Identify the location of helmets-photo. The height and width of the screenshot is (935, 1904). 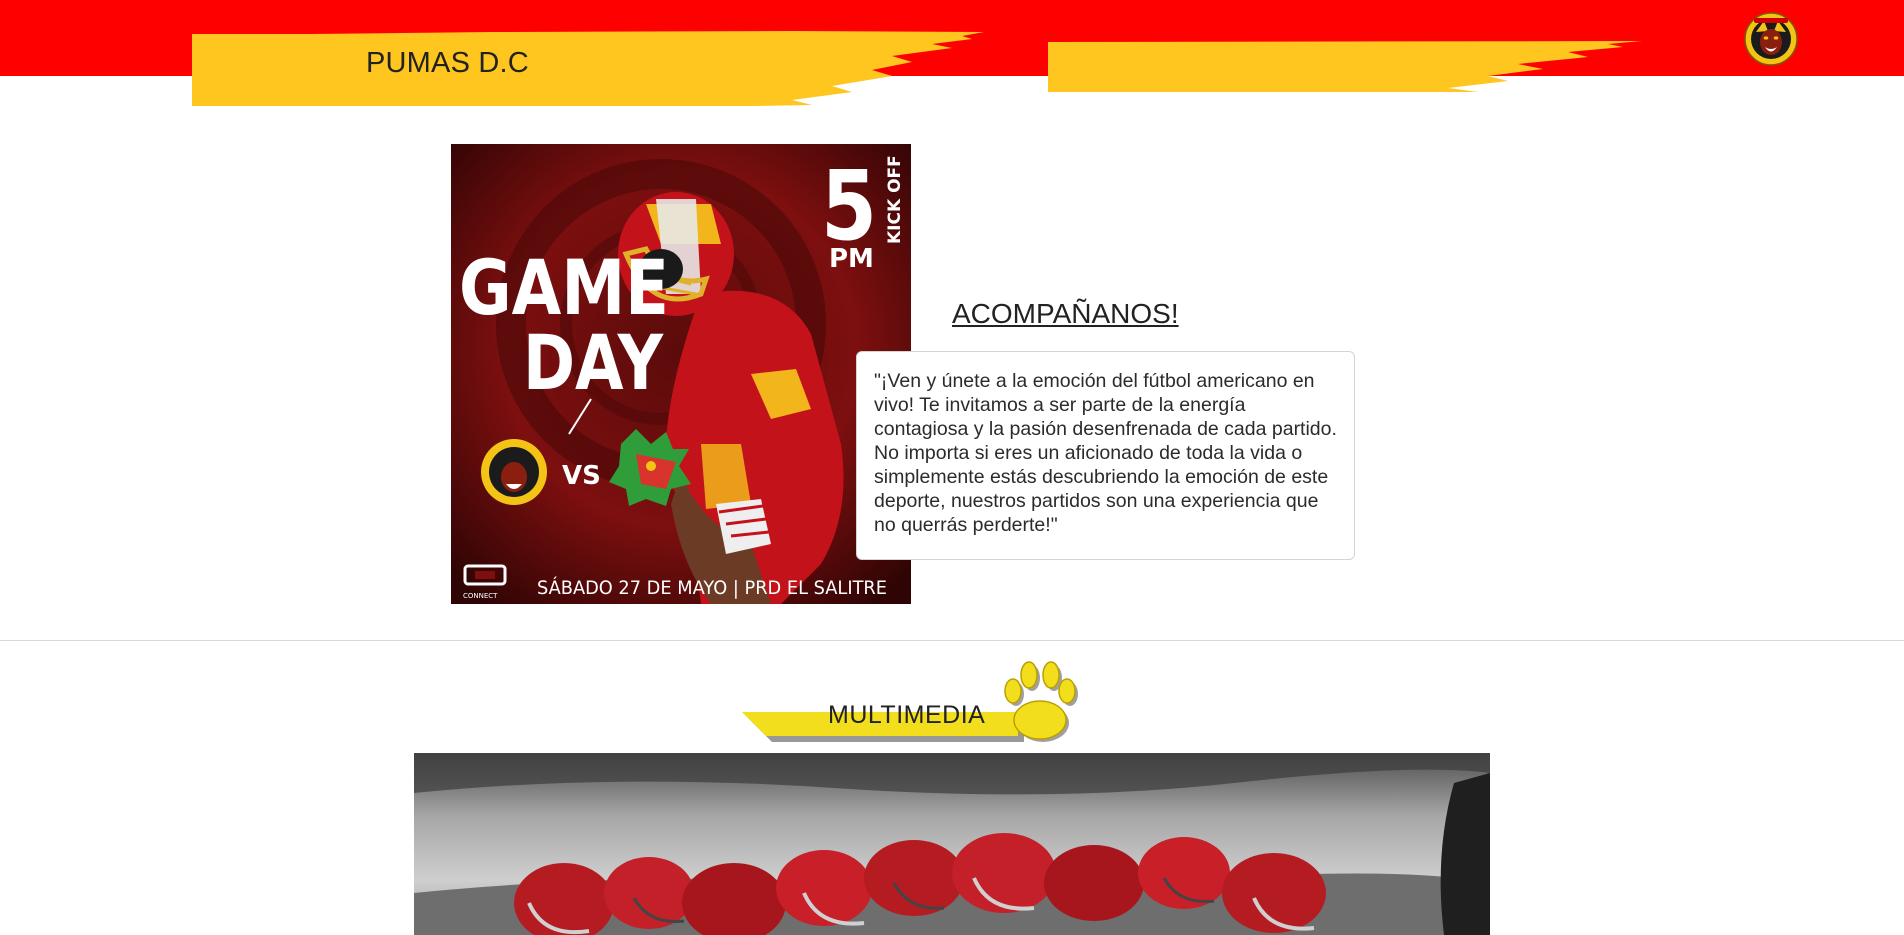
(952, 844).